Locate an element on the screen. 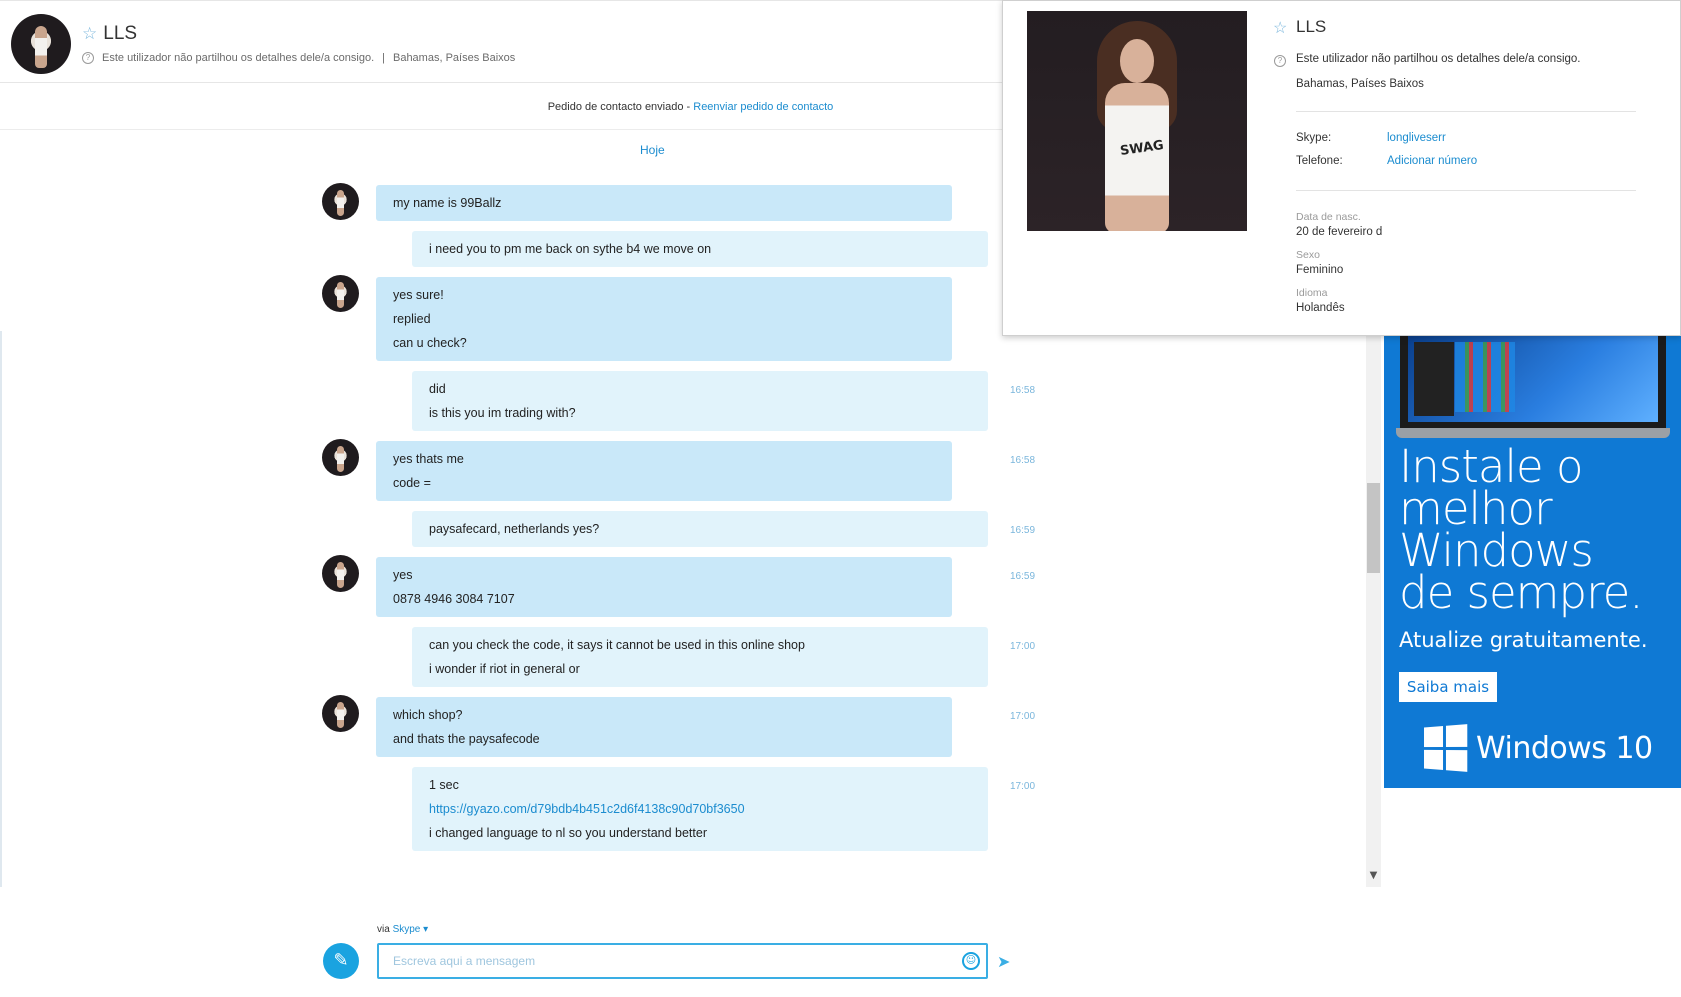 Image resolution: width=1681 pixels, height=997 pixels. message-text: 1 sec is located at coordinates (444, 785).